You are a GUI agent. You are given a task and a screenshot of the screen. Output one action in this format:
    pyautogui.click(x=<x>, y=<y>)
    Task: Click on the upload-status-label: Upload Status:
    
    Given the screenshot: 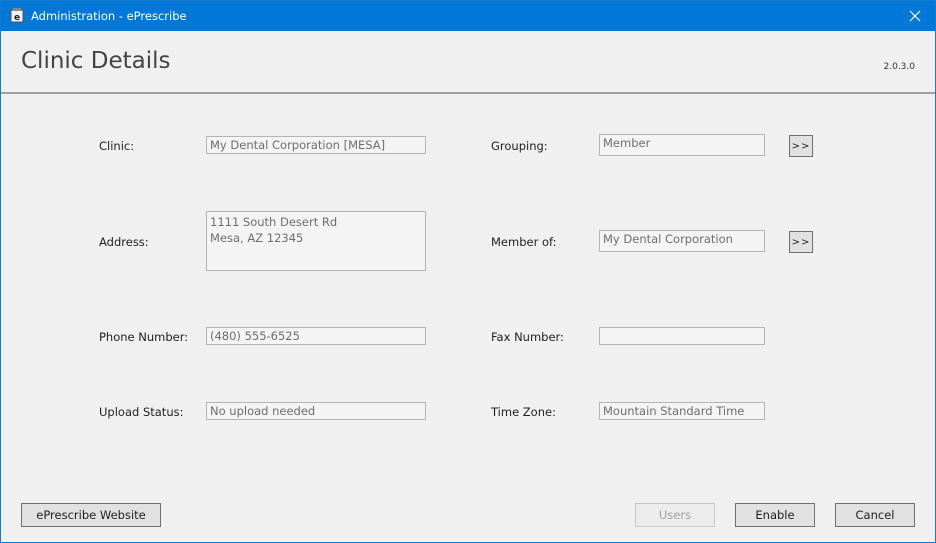 What is the action you would take?
    pyautogui.click(x=141, y=412)
    